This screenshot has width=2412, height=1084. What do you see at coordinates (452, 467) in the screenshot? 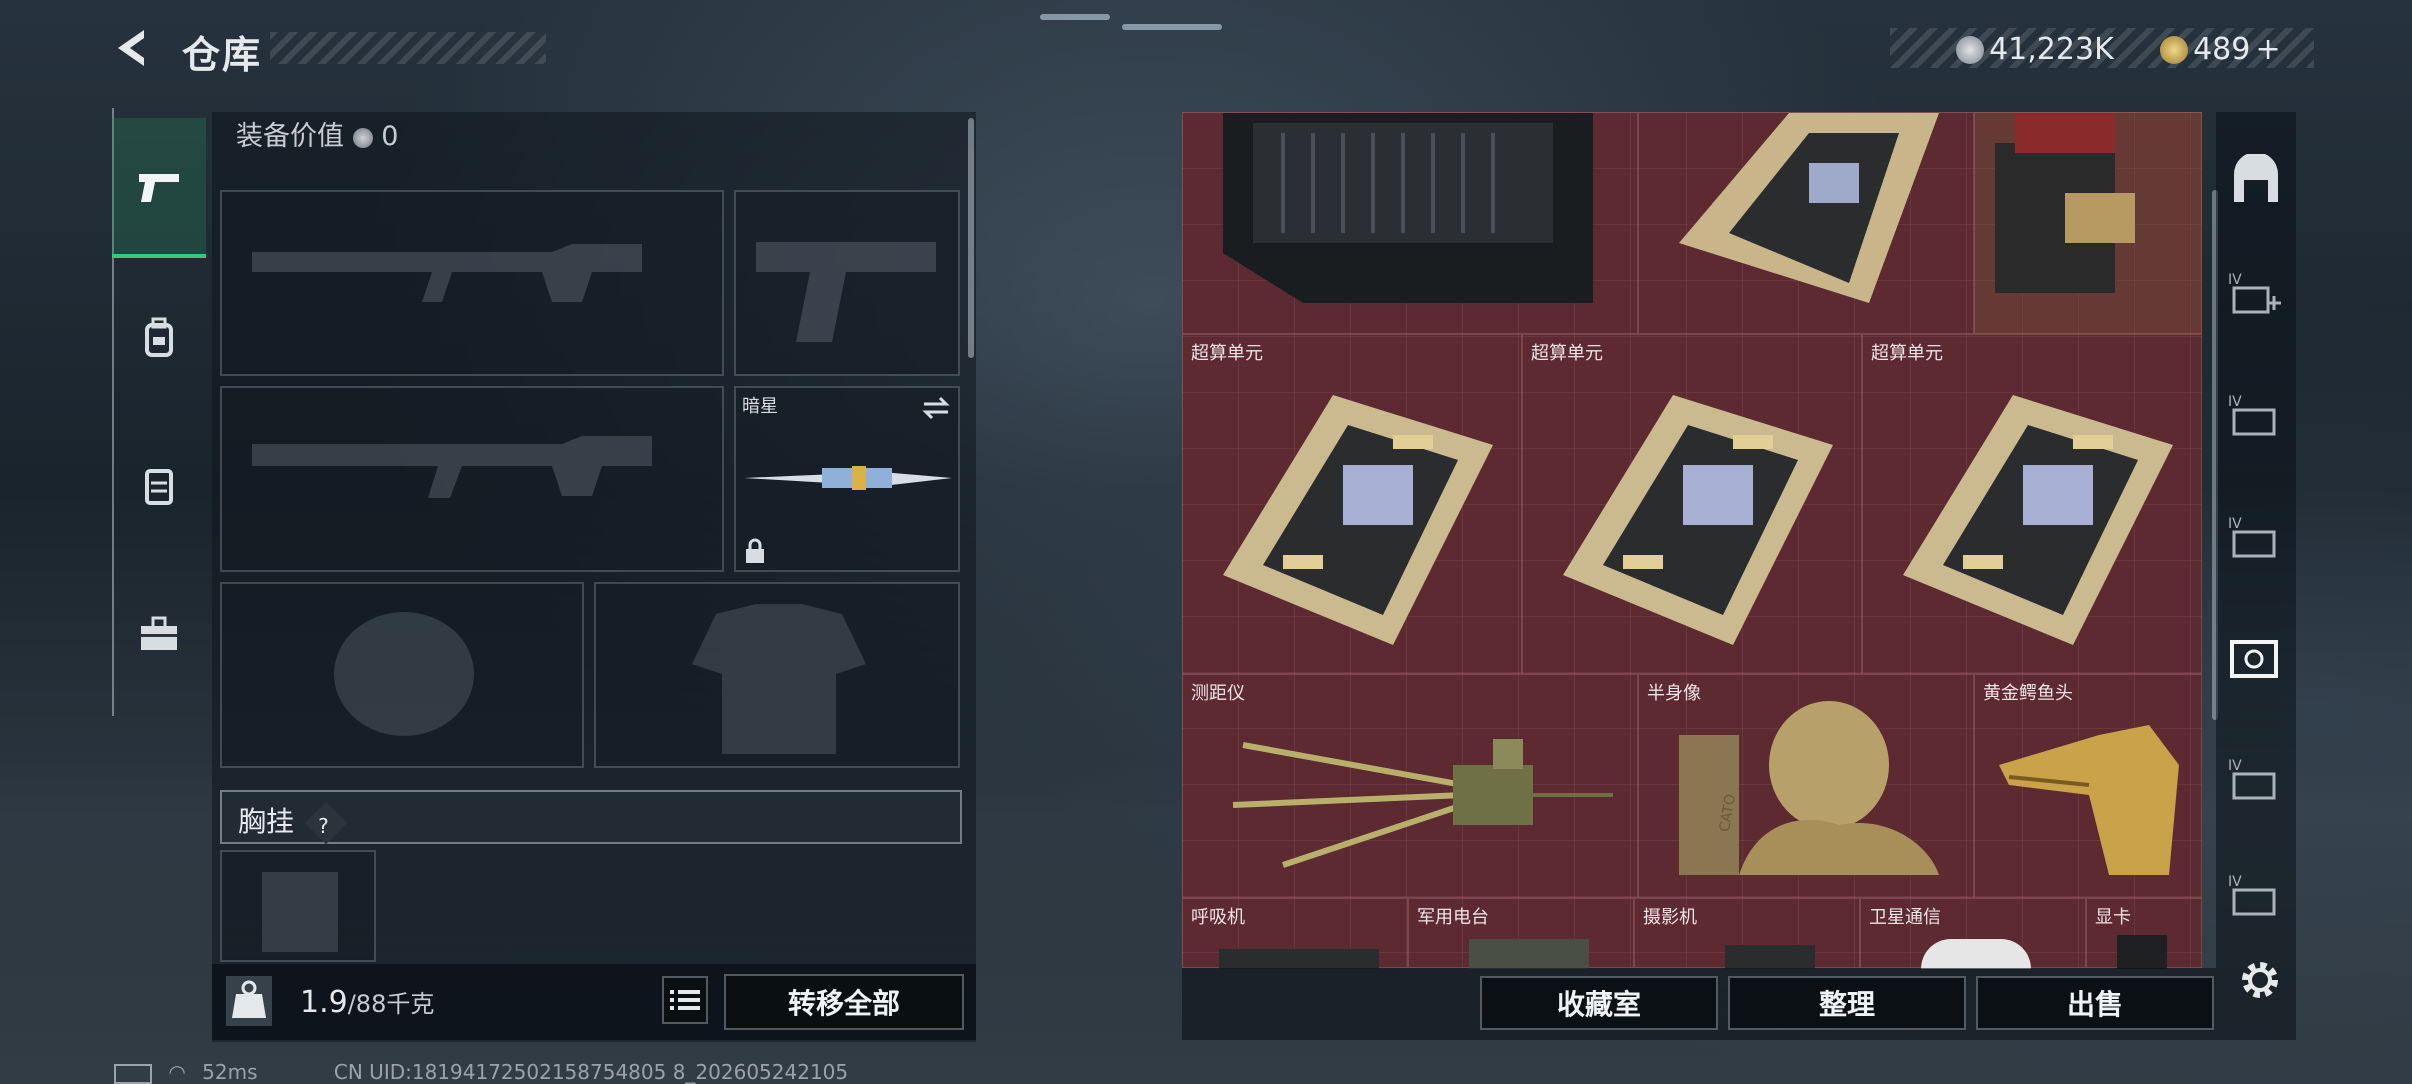
I see `rifle-silhouette-icon` at bounding box center [452, 467].